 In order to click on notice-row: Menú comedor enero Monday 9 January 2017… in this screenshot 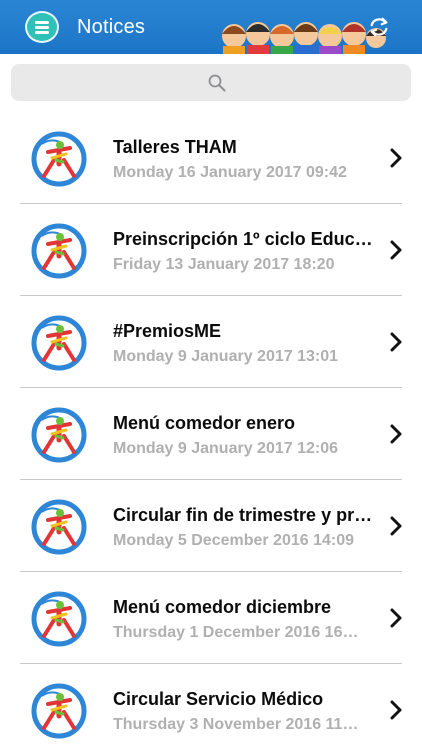, I will do `click(211, 434)`.